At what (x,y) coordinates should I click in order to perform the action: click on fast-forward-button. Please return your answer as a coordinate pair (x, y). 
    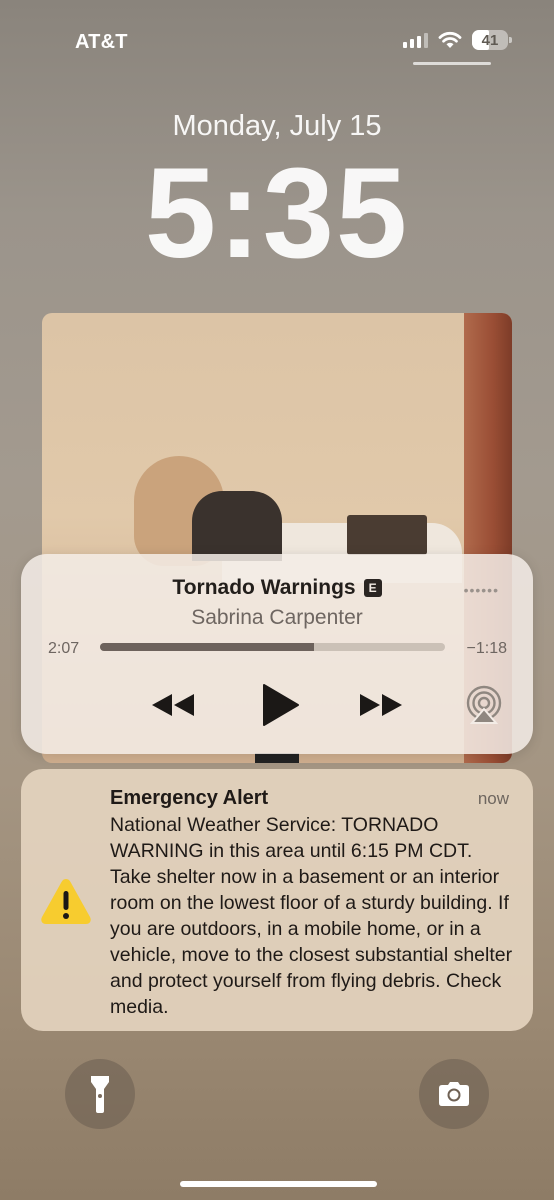
    Looking at the image, I should click on (381, 705).